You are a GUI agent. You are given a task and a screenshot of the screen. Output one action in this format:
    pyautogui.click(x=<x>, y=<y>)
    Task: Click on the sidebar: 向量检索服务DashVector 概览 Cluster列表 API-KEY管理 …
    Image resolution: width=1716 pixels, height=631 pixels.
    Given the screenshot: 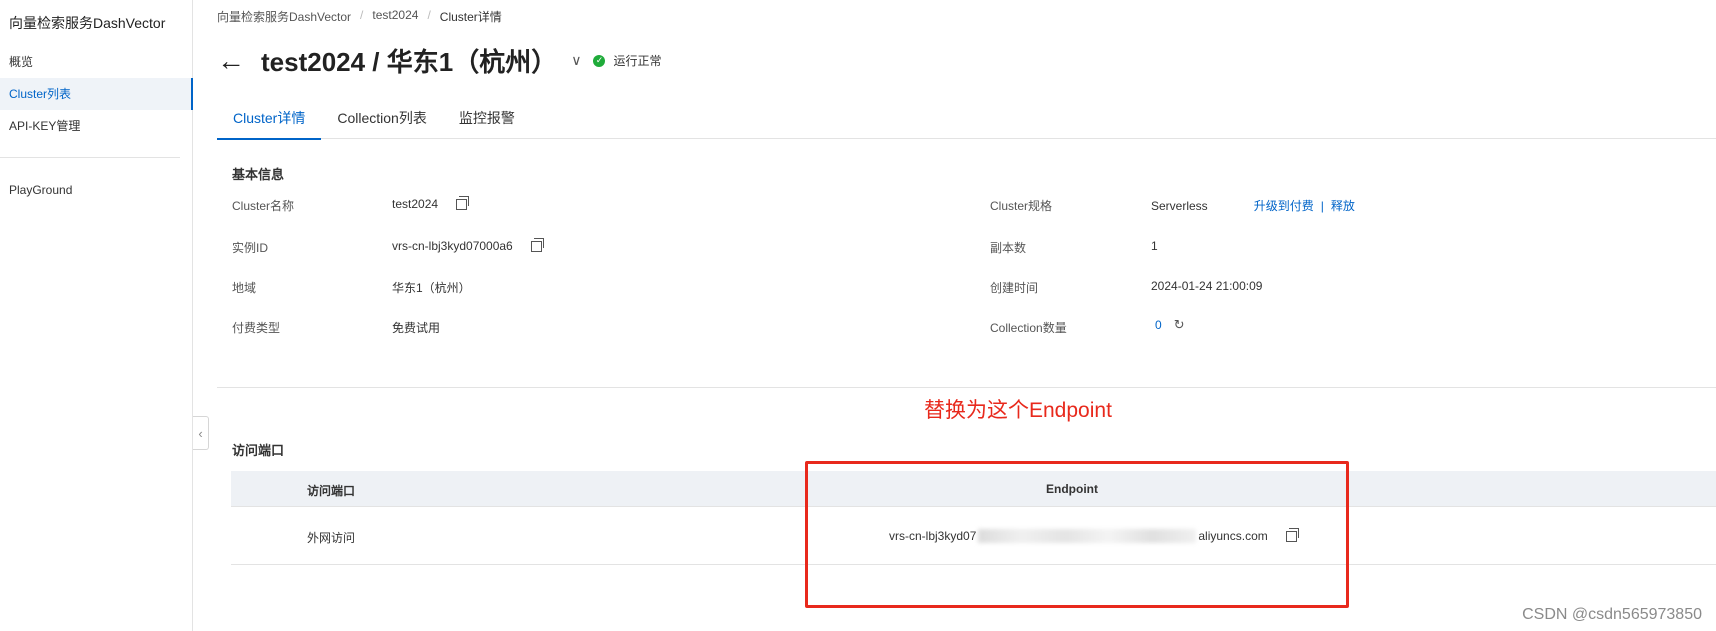 What is the action you would take?
    pyautogui.click(x=96, y=315)
    